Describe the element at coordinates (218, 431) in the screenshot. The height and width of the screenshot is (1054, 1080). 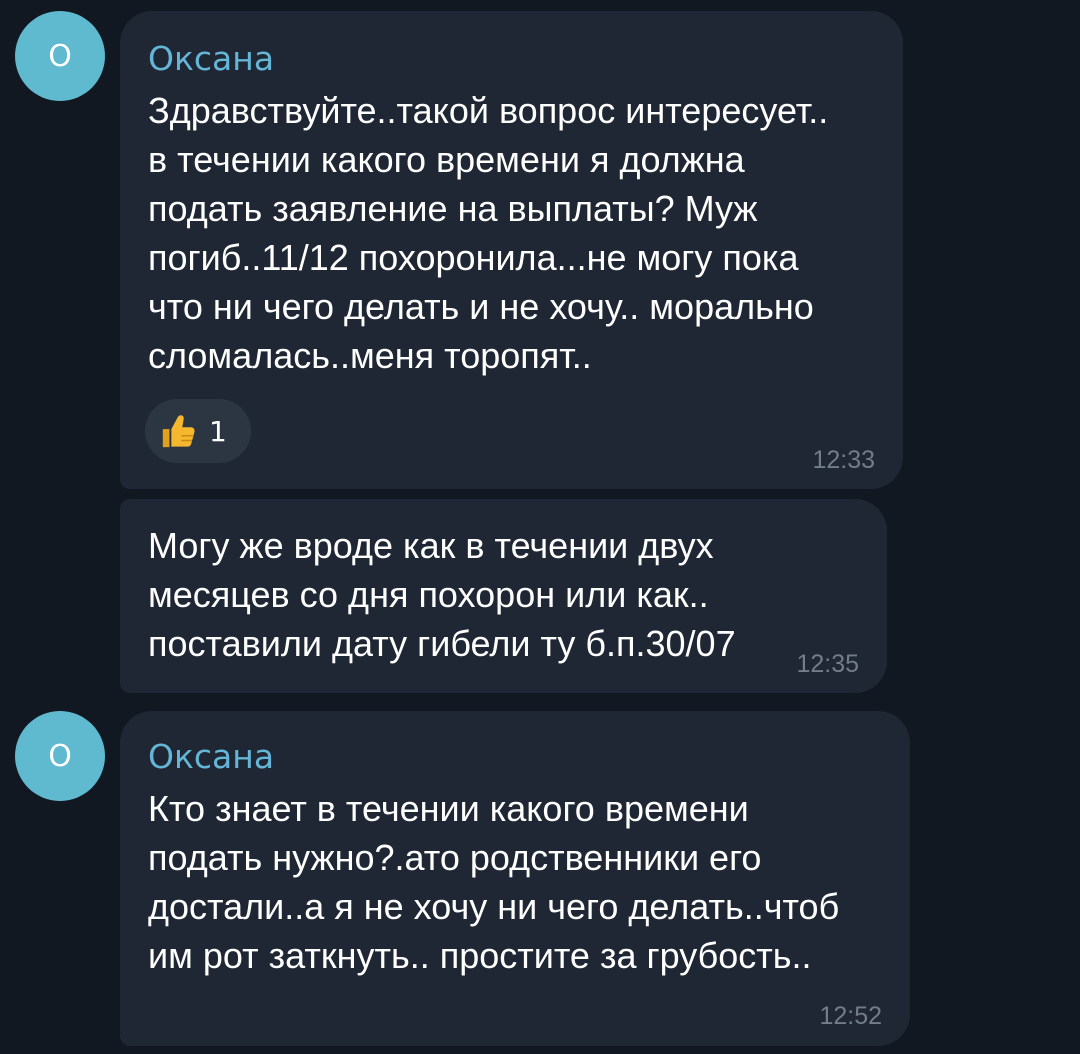
I see `reaction-count: 1` at that location.